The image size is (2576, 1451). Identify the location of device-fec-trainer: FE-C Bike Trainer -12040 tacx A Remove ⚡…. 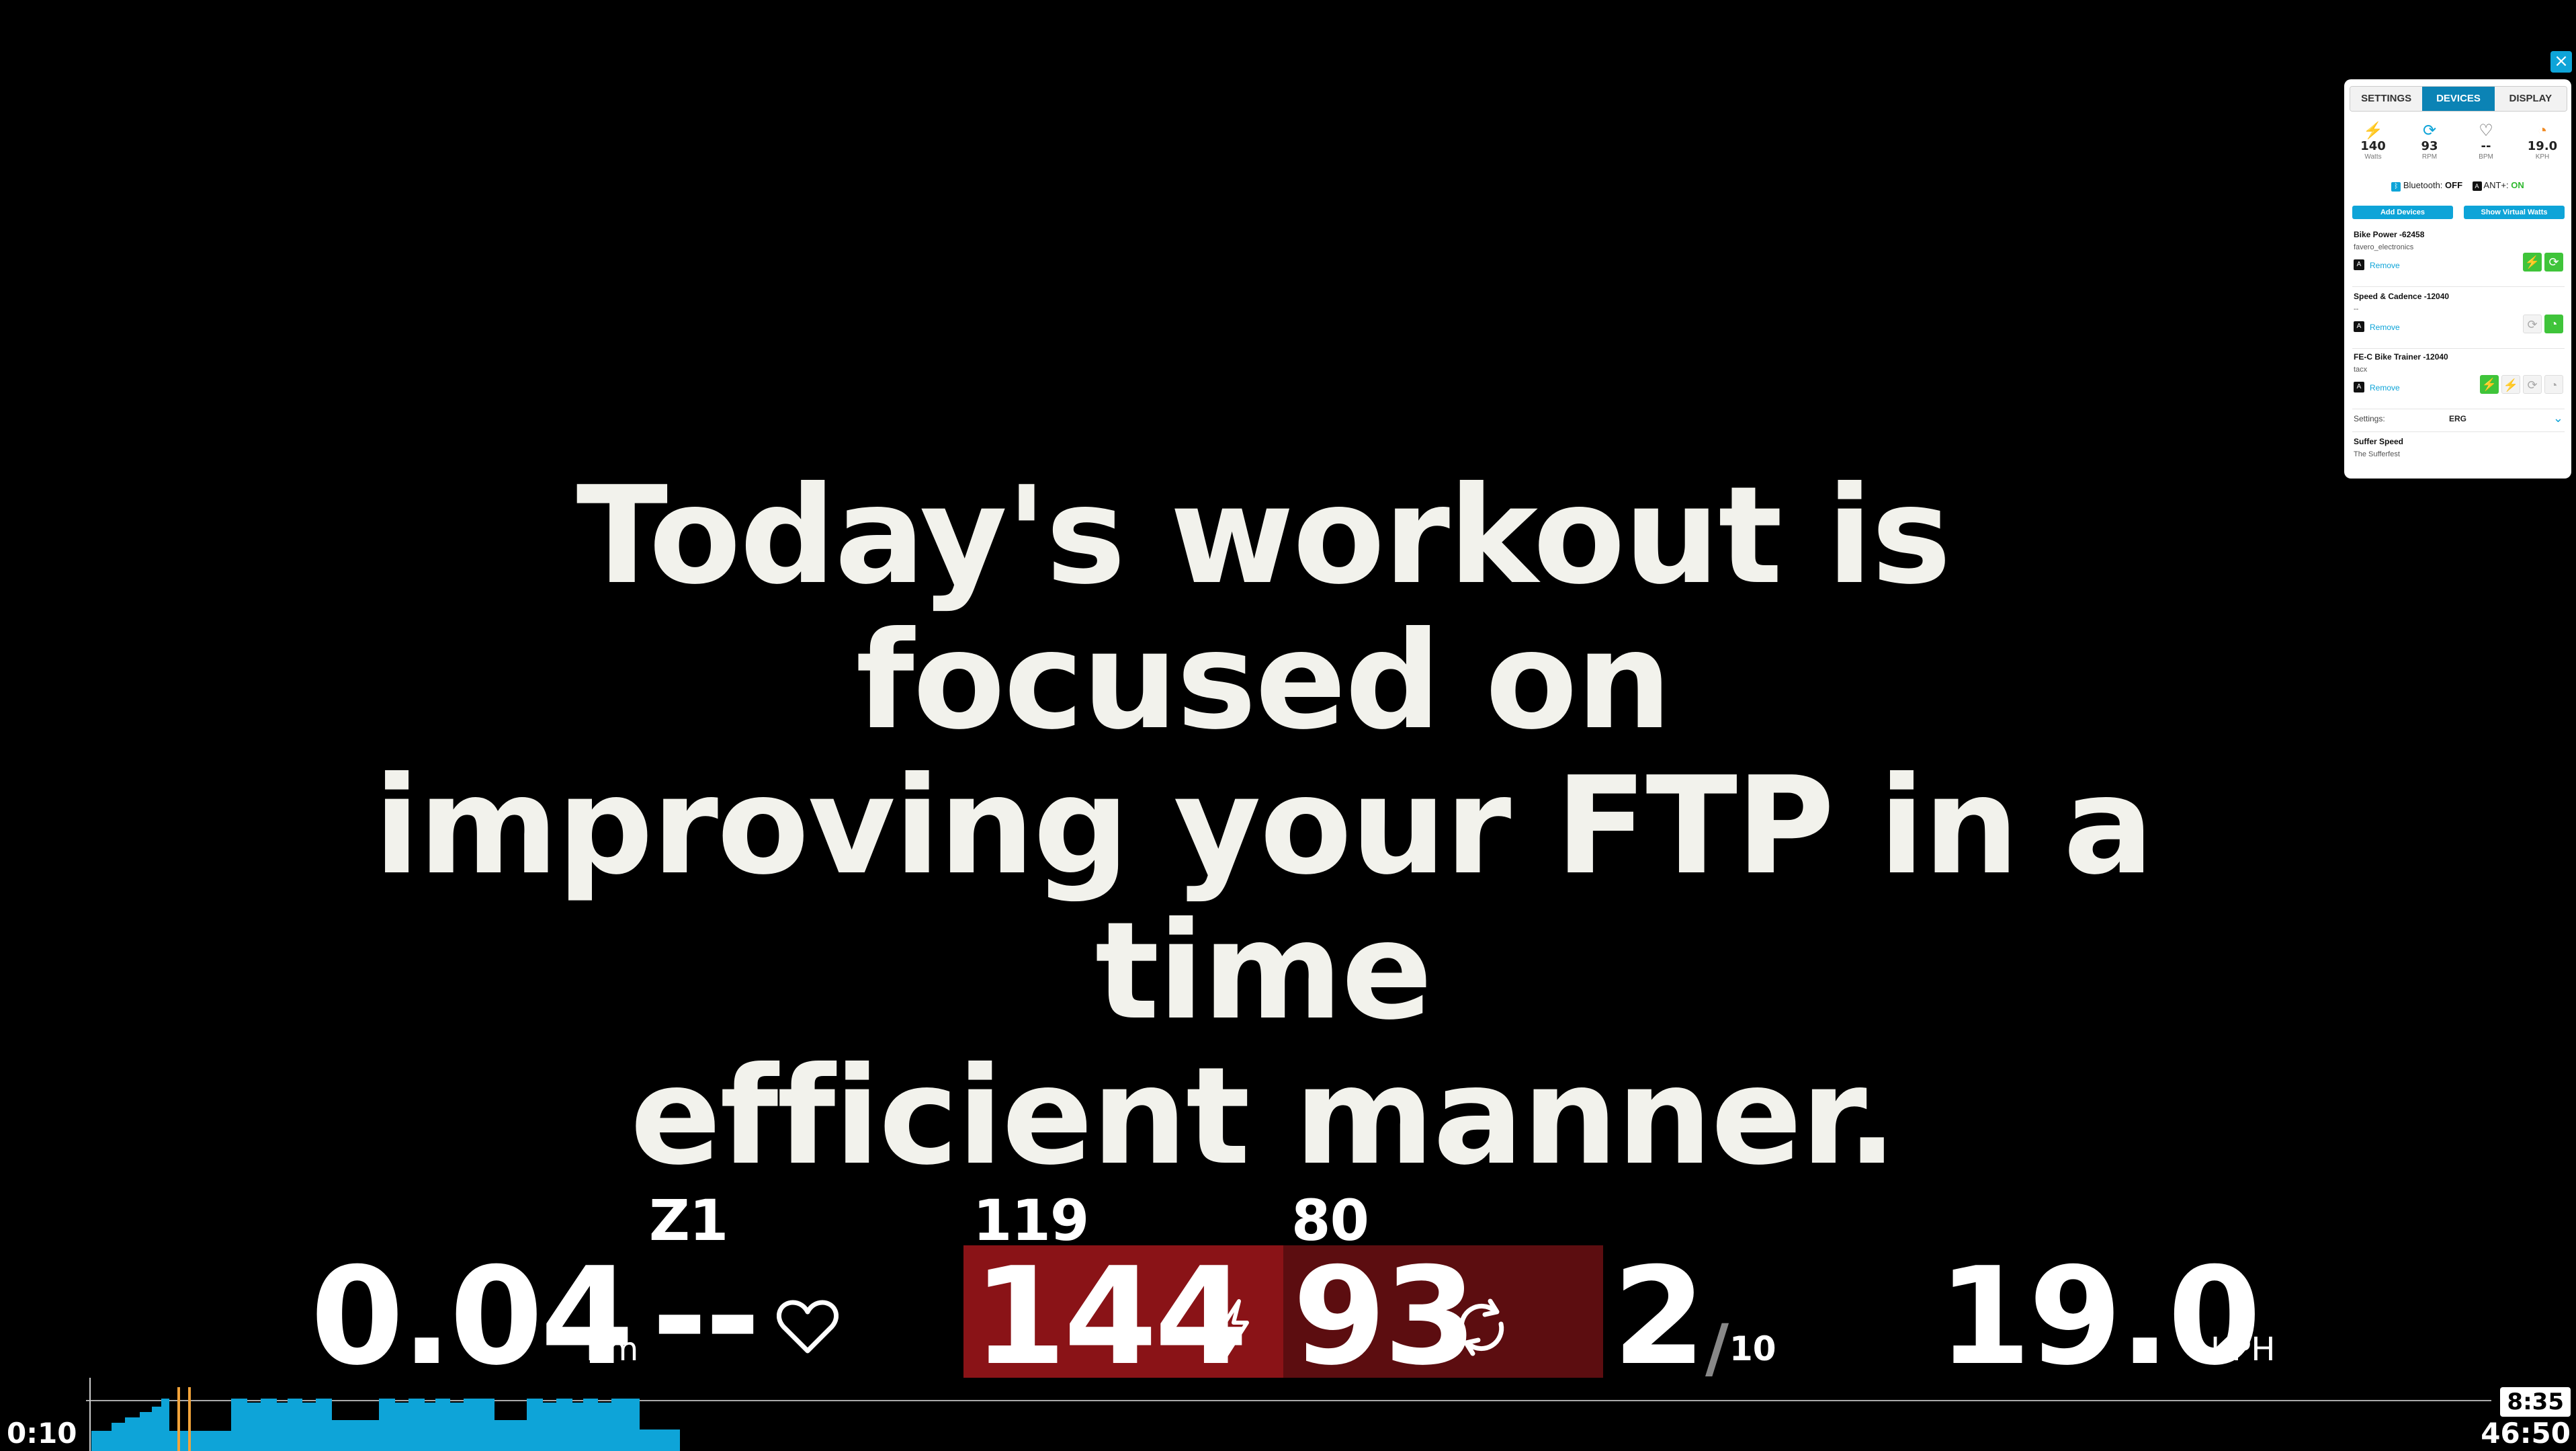
(2458, 380).